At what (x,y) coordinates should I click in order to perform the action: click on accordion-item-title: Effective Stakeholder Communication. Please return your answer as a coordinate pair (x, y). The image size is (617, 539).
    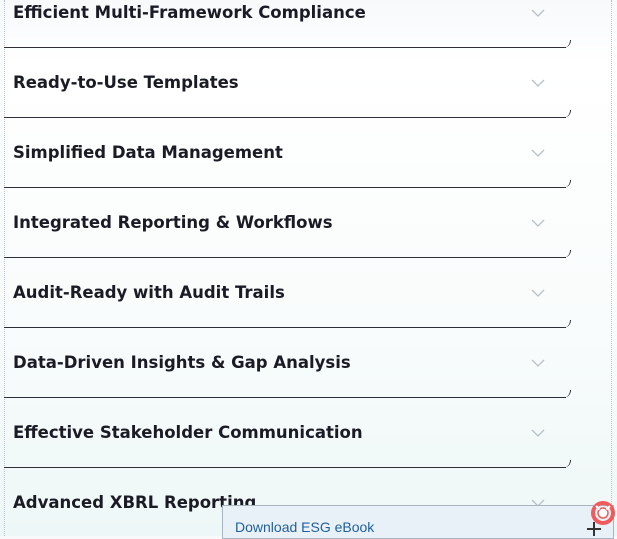
    Looking at the image, I should click on (188, 432).